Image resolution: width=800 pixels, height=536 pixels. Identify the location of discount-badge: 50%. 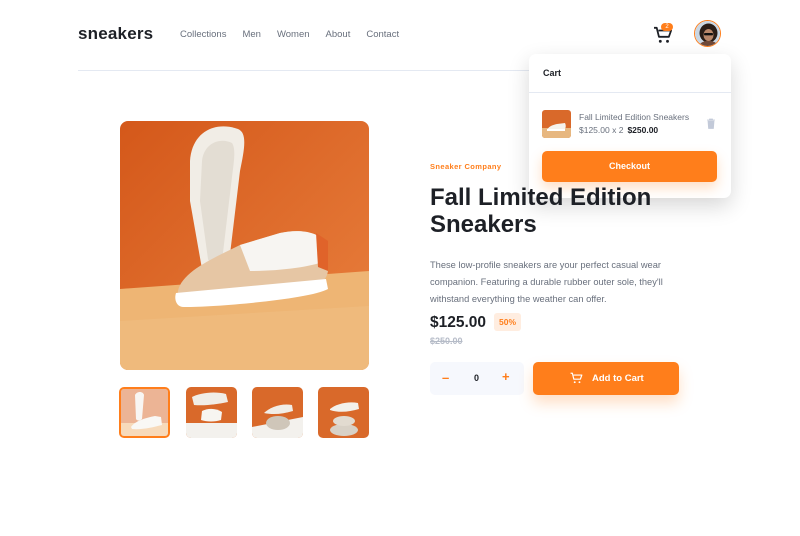
(507, 322).